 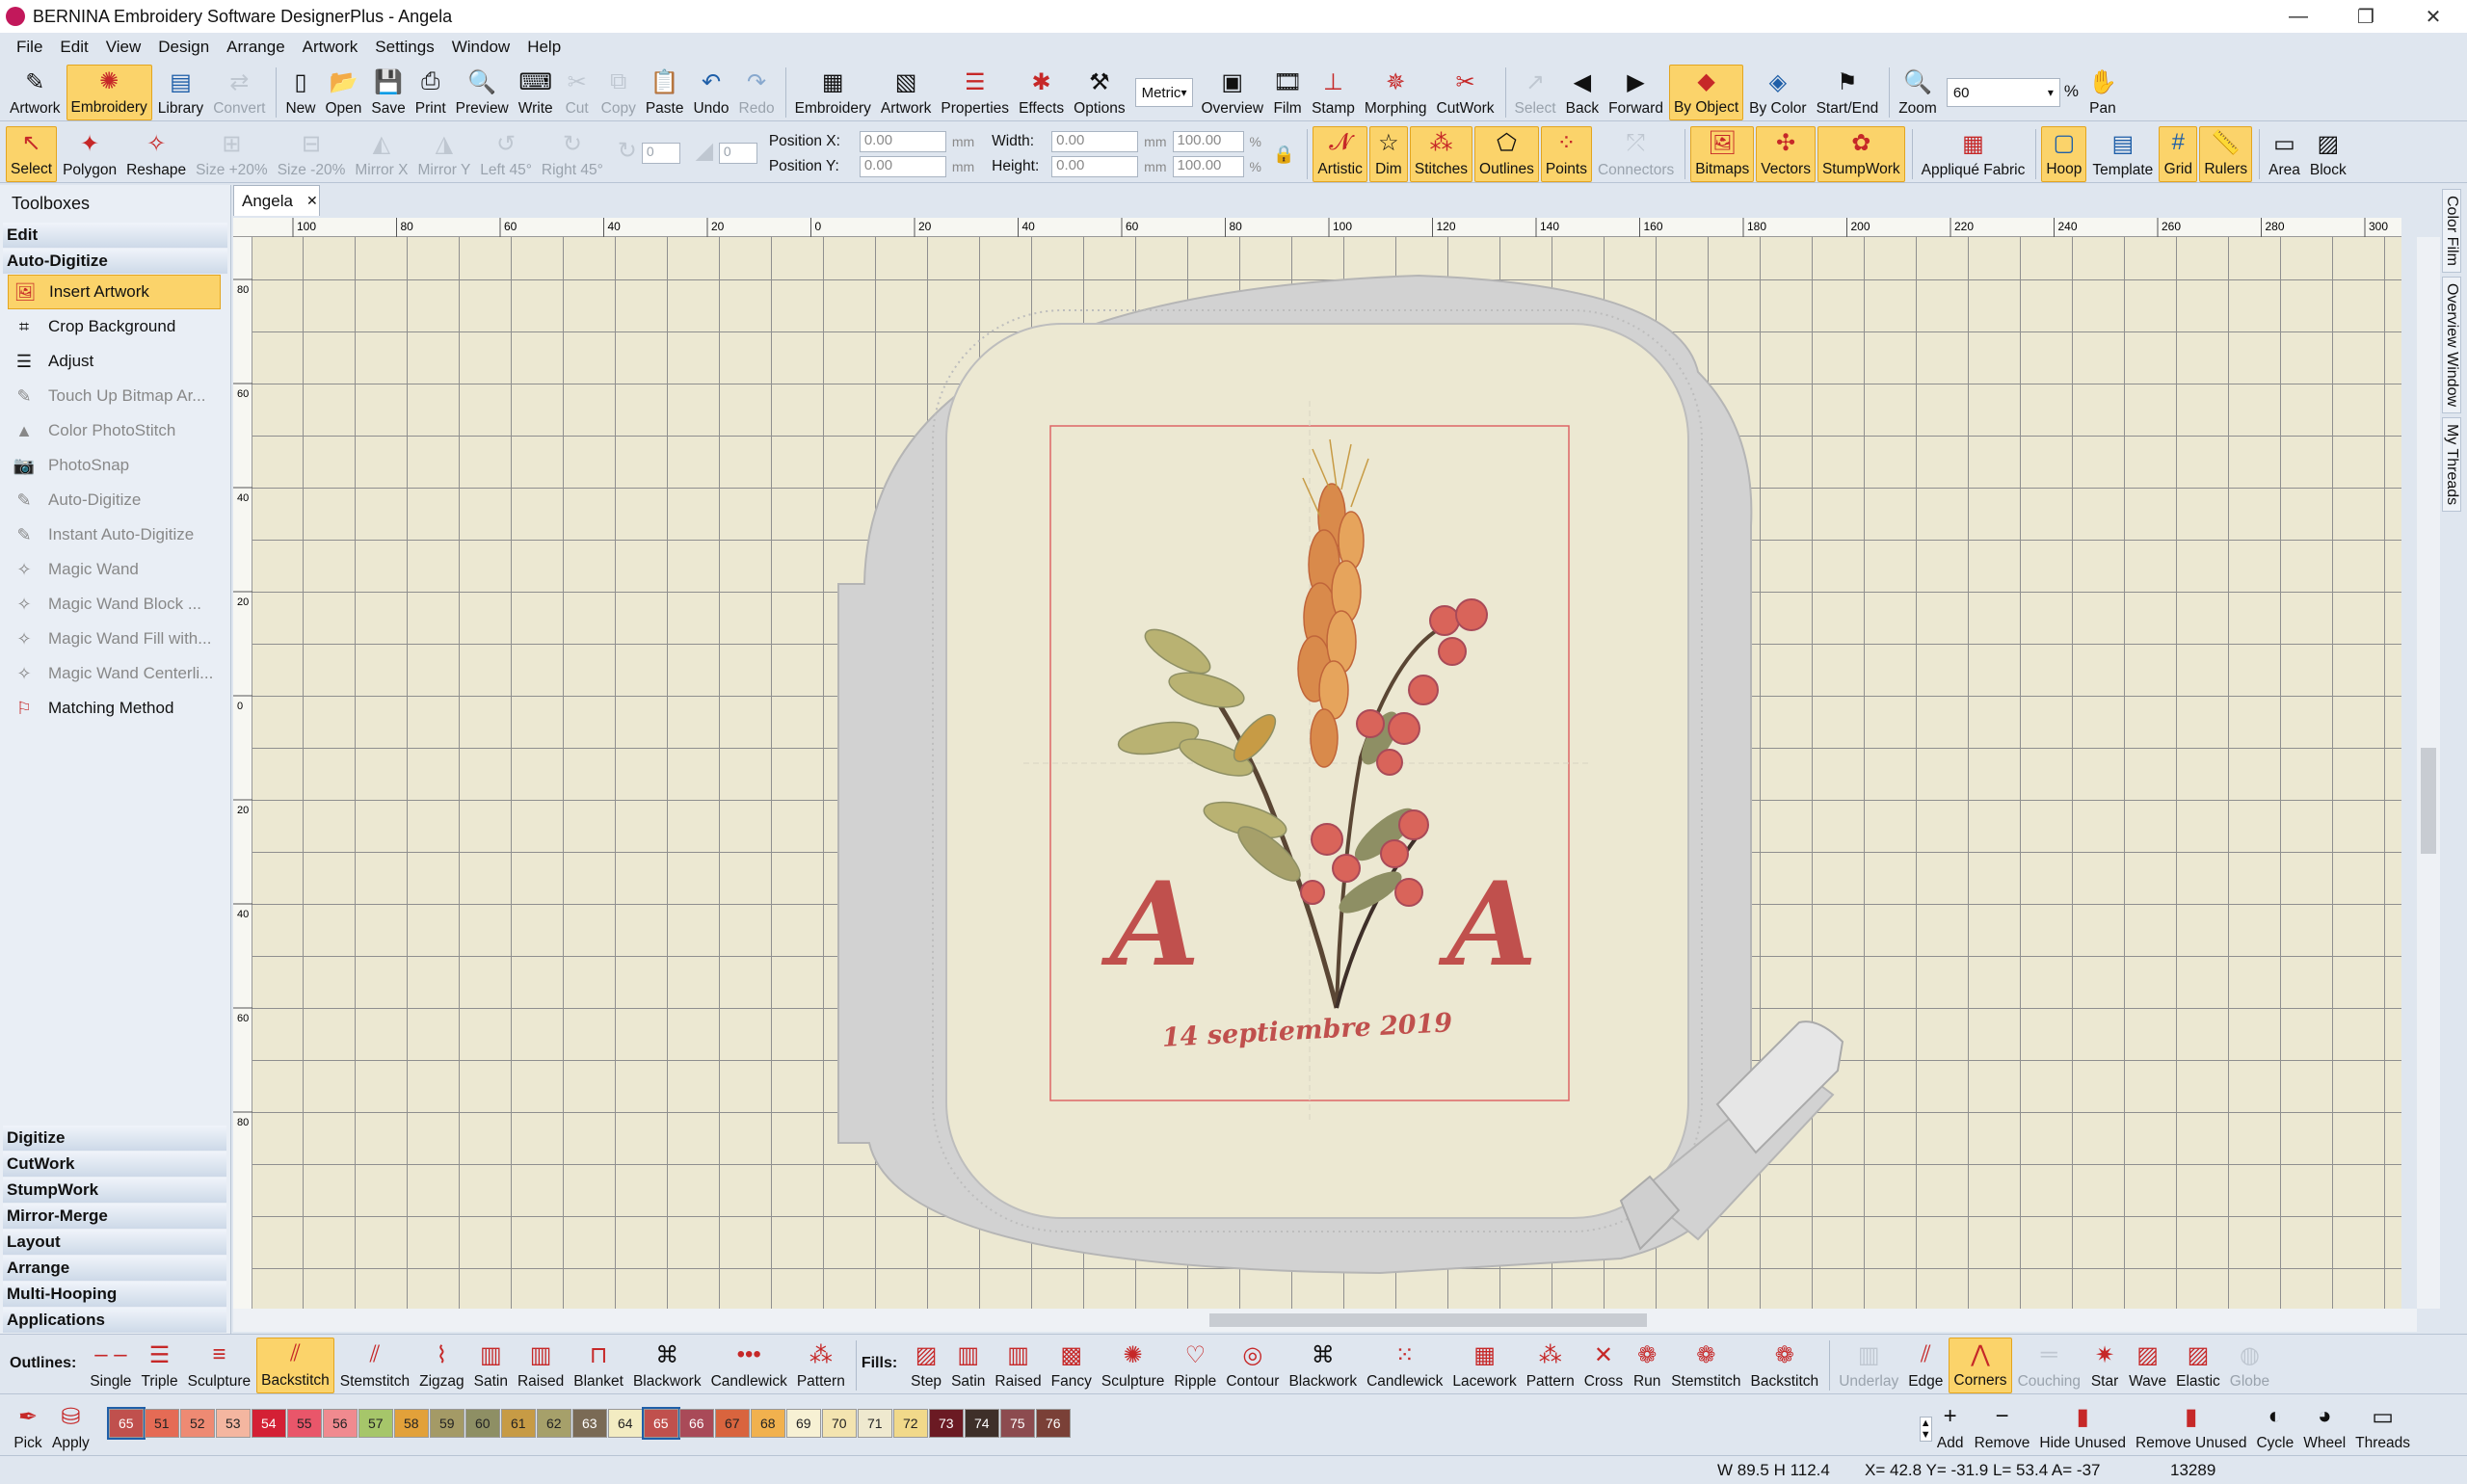 What do you see at coordinates (2147, 1365) in the screenshot?
I see `effect-wave-button: ▨ Wave` at bounding box center [2147, 1365].